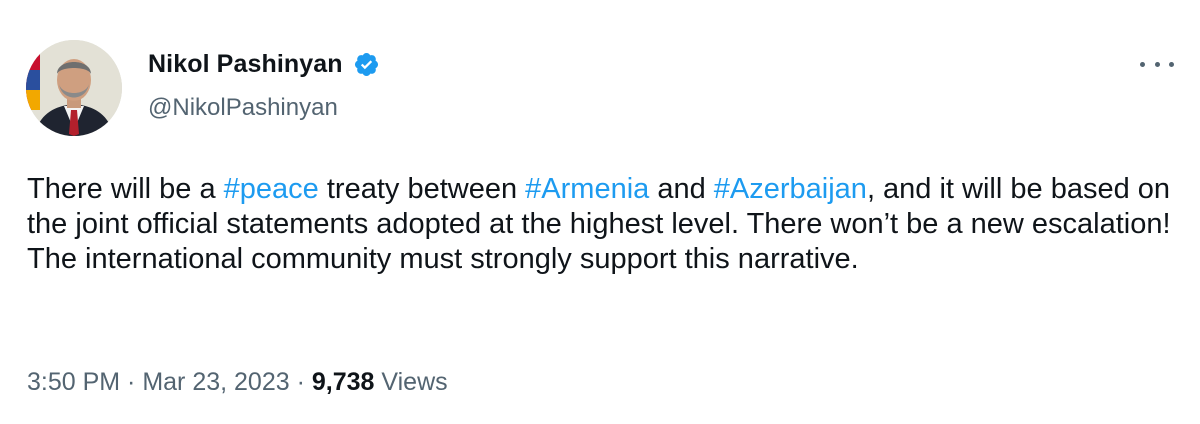  I want to click on views-count: 9,738, so click(343, 382).